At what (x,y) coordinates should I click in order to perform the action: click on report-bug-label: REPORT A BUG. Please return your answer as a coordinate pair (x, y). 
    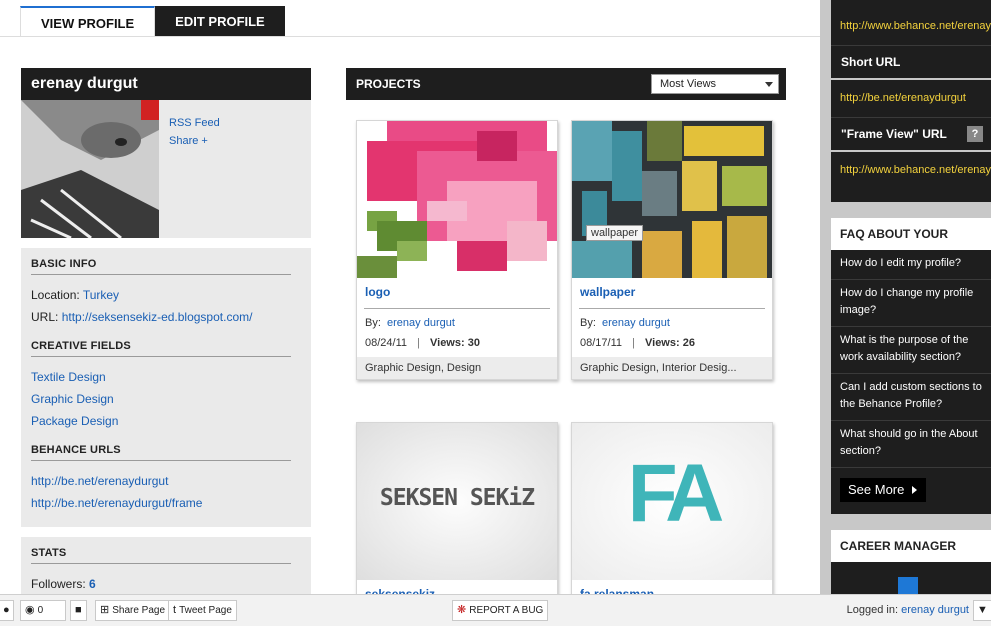
    Looking at the image, I should click on (506, 610).